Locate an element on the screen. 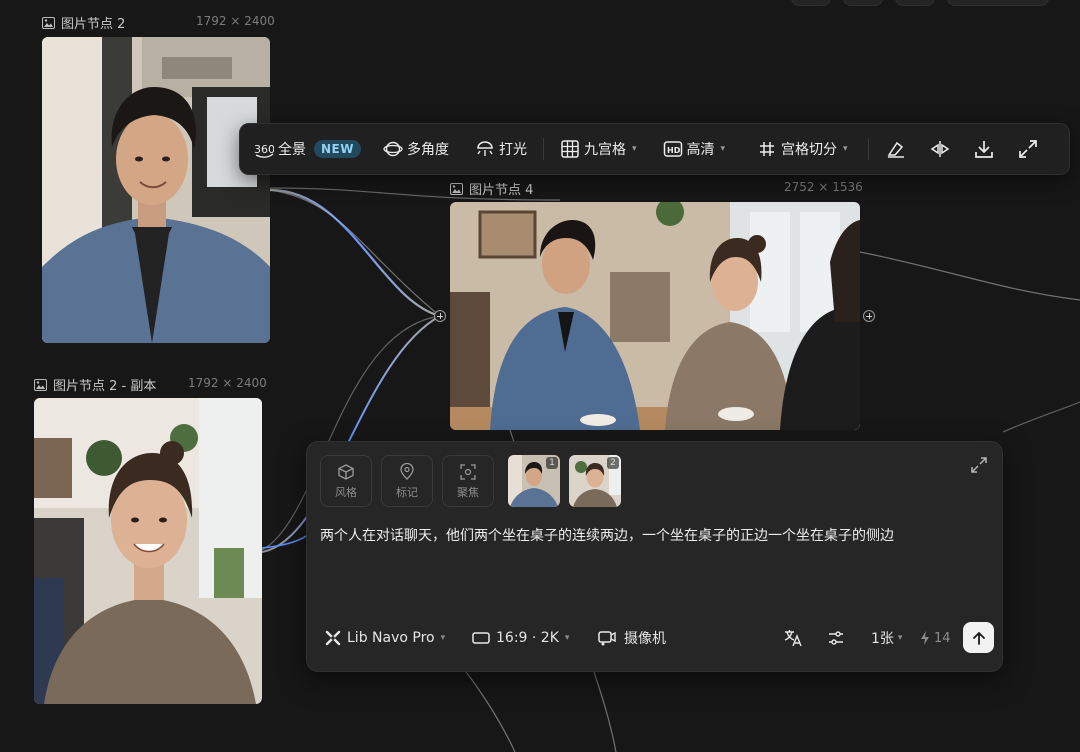  panorama-button: 360 全景 NEW is located at coordinates (307, 149).